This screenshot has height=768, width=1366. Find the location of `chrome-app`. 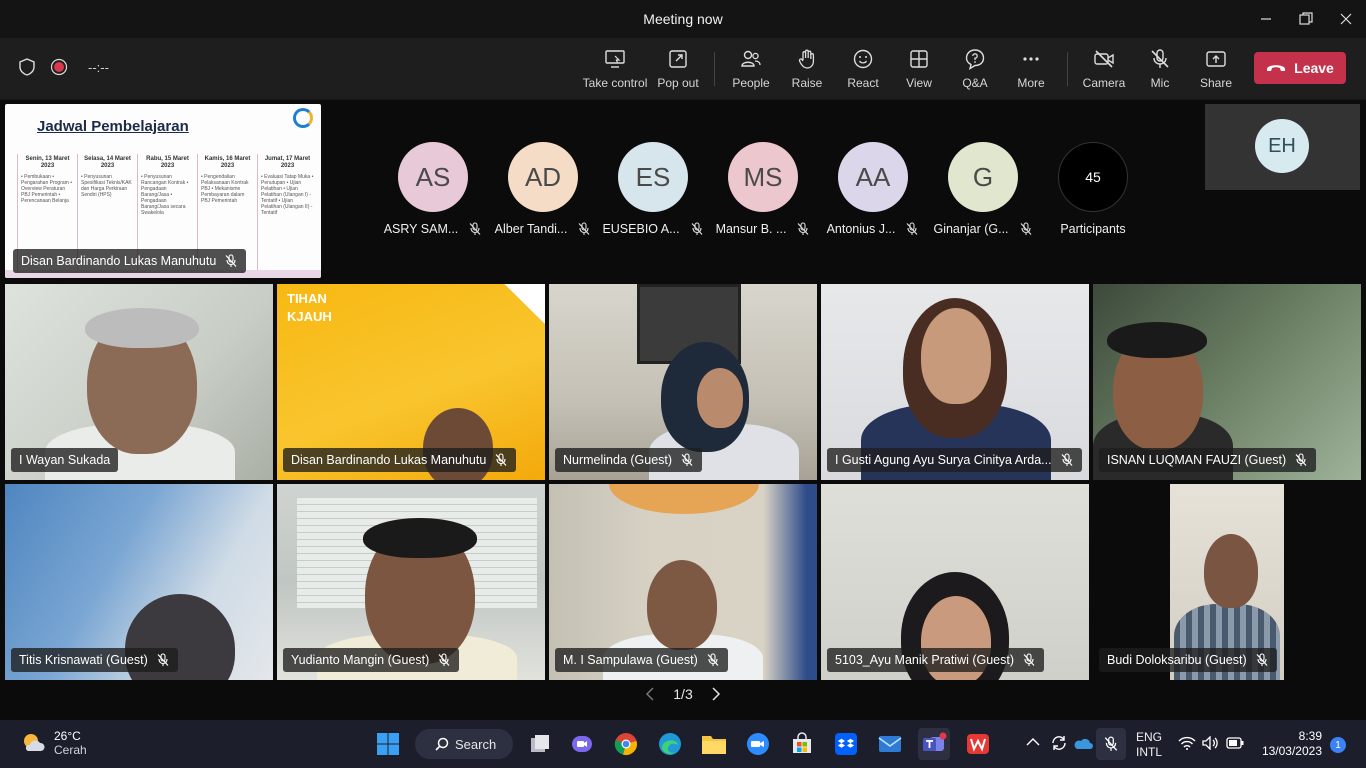

chrome-app is located at coordinates (626, 744).